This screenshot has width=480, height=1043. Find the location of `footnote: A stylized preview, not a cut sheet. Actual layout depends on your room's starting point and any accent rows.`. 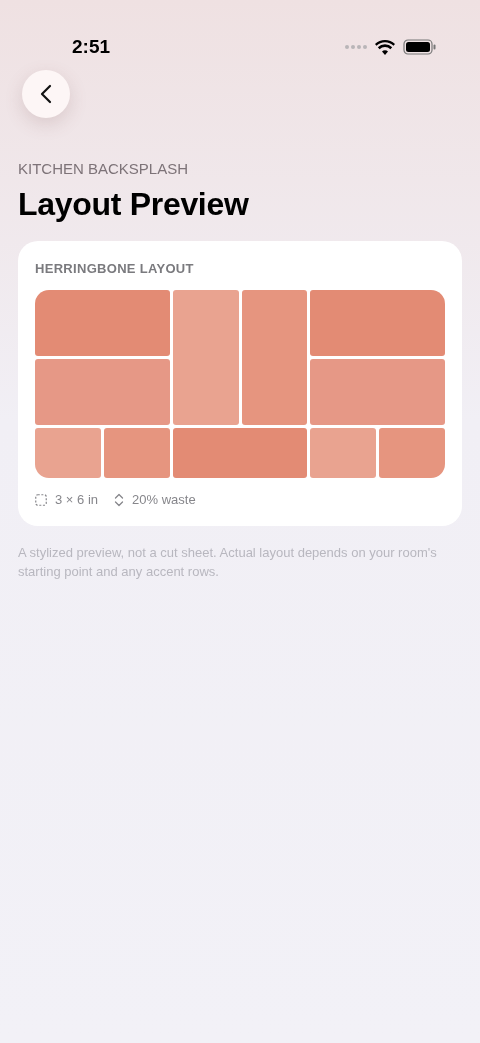

footnote: A stylized preview, not a cut sheet. Actual layout depends on your room's starting point and any accent rows. is located at coordinates (228, 562).